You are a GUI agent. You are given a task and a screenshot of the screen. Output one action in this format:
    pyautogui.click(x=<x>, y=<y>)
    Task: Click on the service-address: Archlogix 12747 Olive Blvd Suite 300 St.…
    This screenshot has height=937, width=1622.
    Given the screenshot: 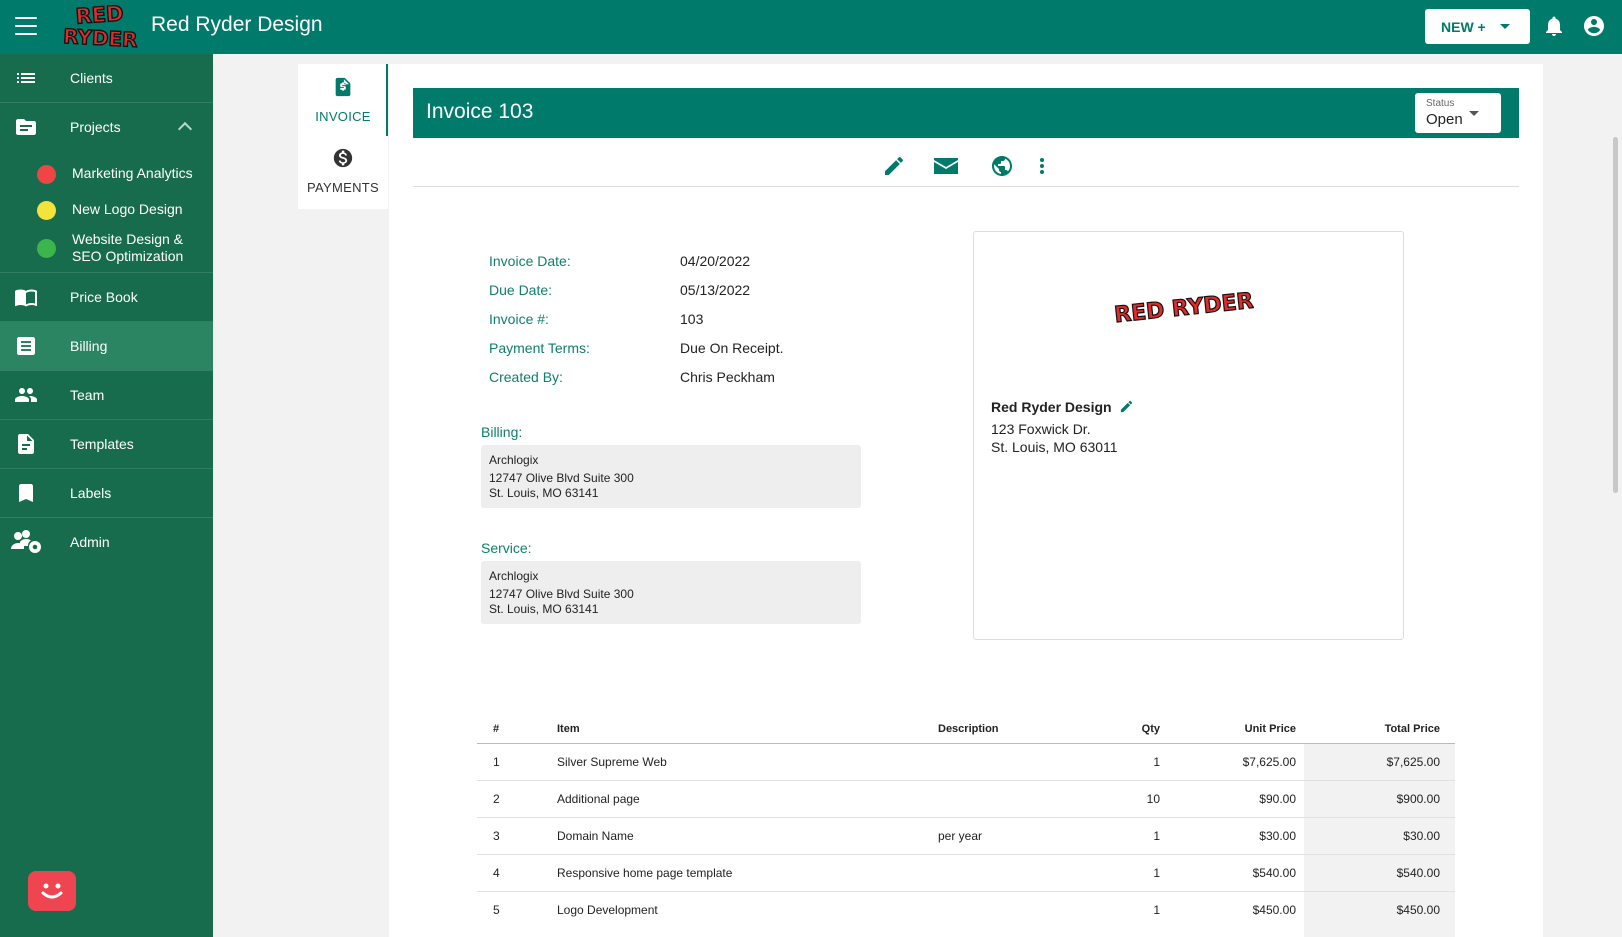 What is the action you would take?
    pyautogui.click(x=671, y=592)
    